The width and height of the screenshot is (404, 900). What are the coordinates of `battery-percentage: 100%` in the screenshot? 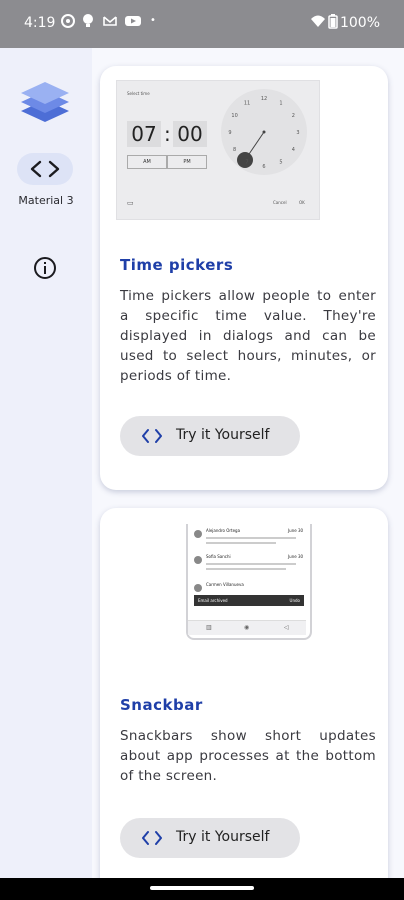 It's located at (359, 23).